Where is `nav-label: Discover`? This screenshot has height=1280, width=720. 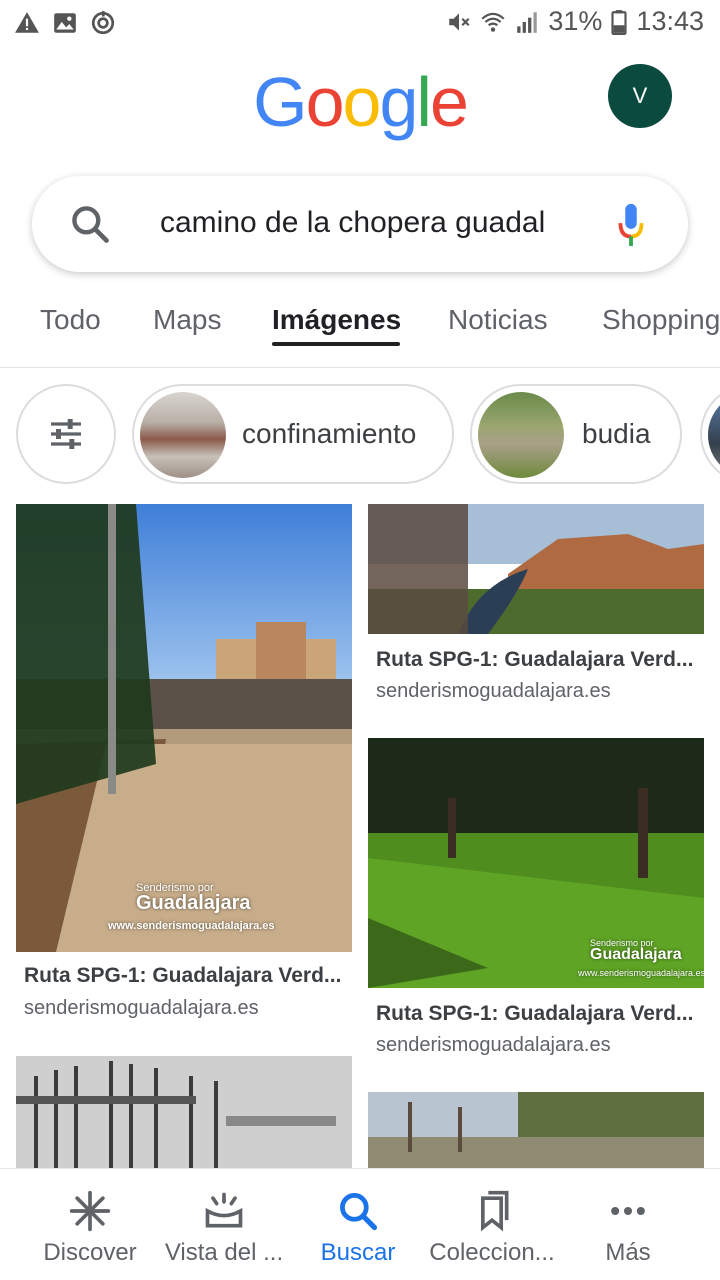 nav-label: Discover is located at coordinates (90, 1252).